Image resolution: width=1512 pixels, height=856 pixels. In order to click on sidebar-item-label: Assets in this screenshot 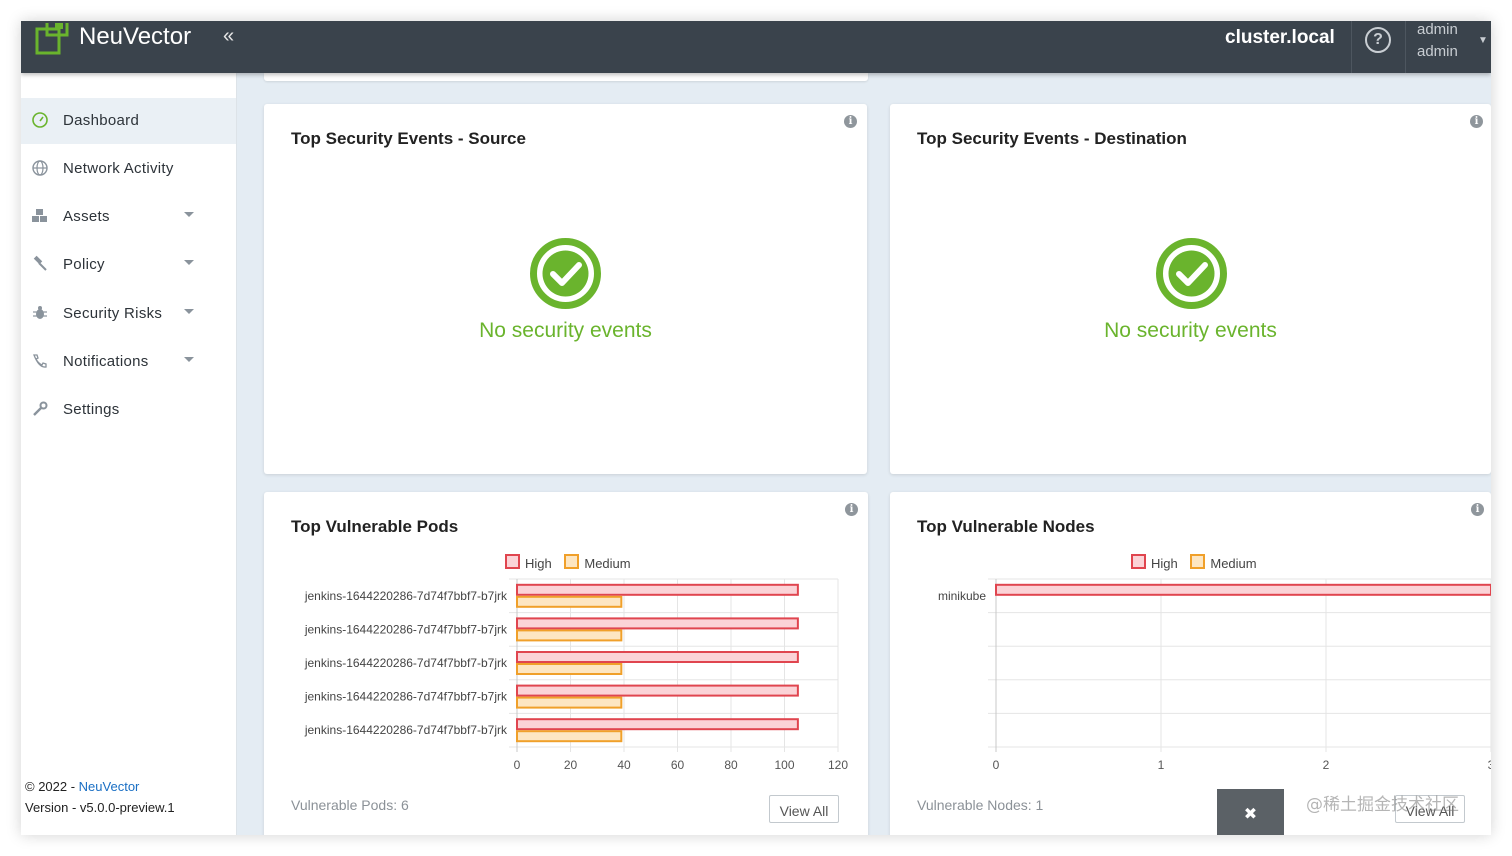, I will do `click(86, 216)`.